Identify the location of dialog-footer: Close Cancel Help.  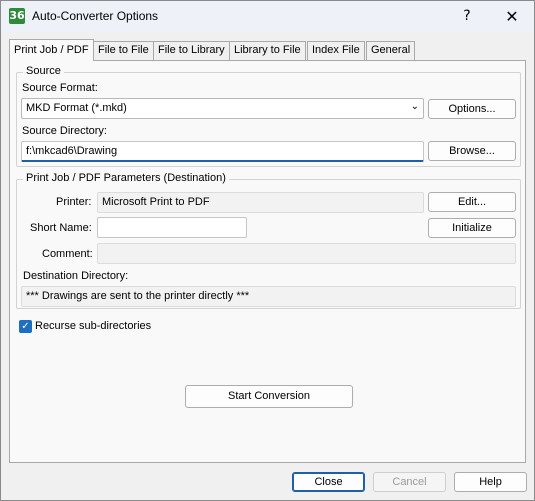
(267, 483).